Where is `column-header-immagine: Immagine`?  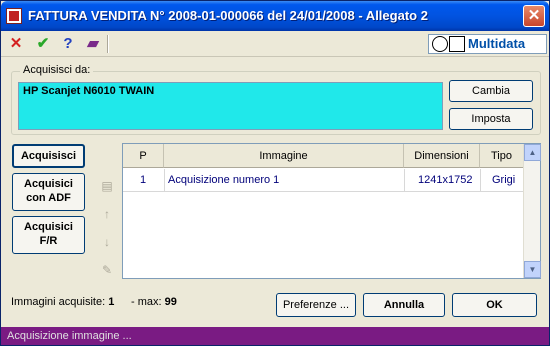 column-header-immagine: Immagine is located at coordinates (284, 156).